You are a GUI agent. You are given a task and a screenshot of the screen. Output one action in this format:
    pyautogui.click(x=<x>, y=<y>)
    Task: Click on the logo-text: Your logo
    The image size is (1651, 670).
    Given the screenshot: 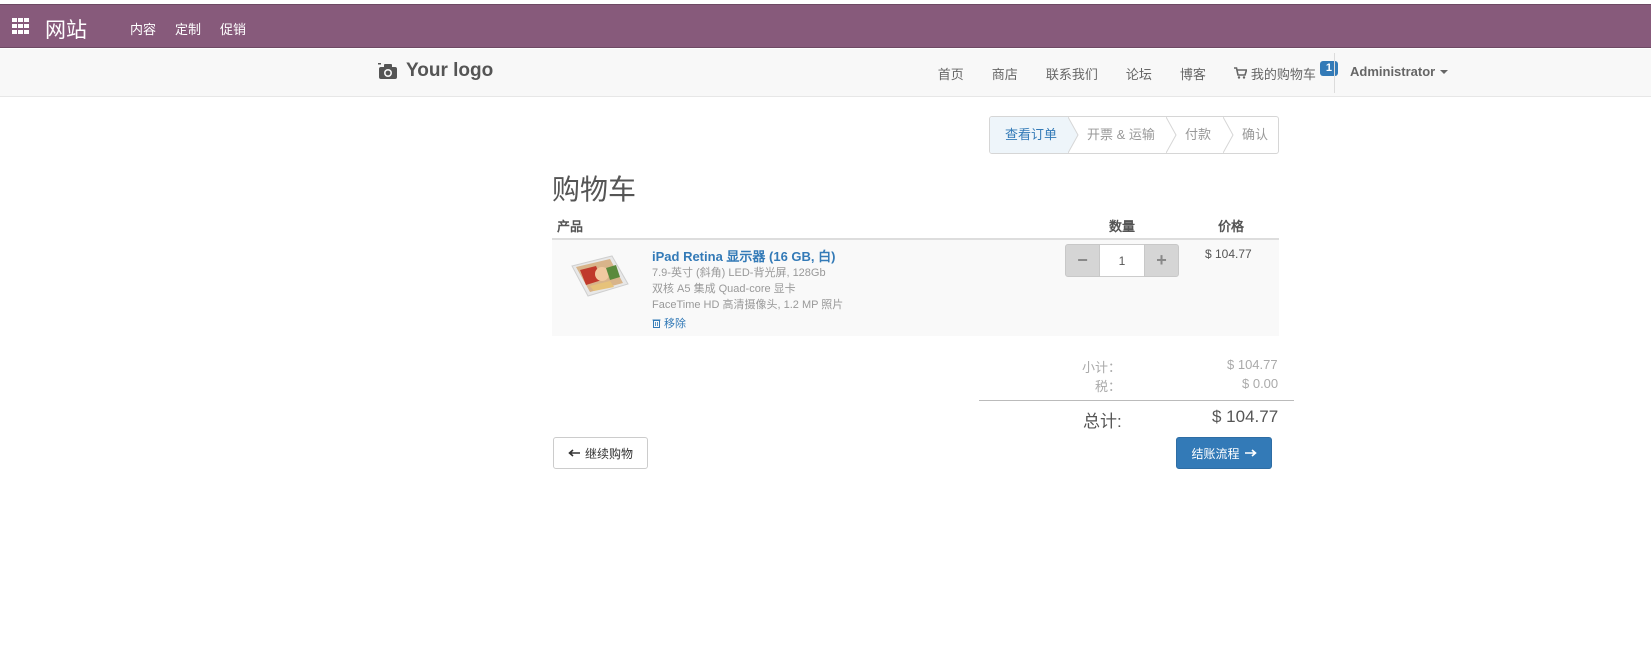 What is the action you would take?
    pyautogui.click(x=450, y=70)
    